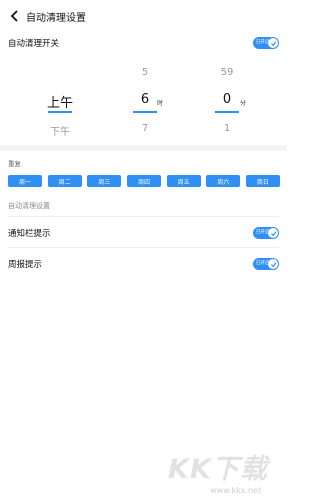  I want to click on time-picker: 上午 下午 5 6 时 7 59 0 分 1, so click(143, 102).